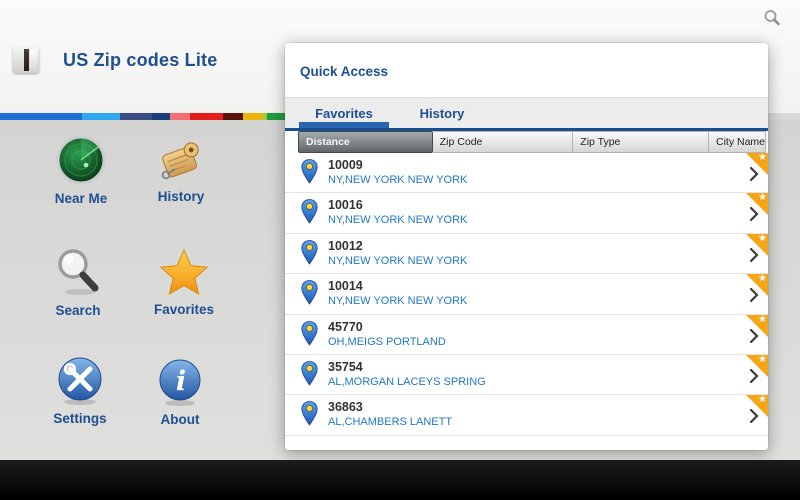  Describe the element at coordinates (737, 142) in the screenshot. I see `column-header-city-name: City Name` at that location.